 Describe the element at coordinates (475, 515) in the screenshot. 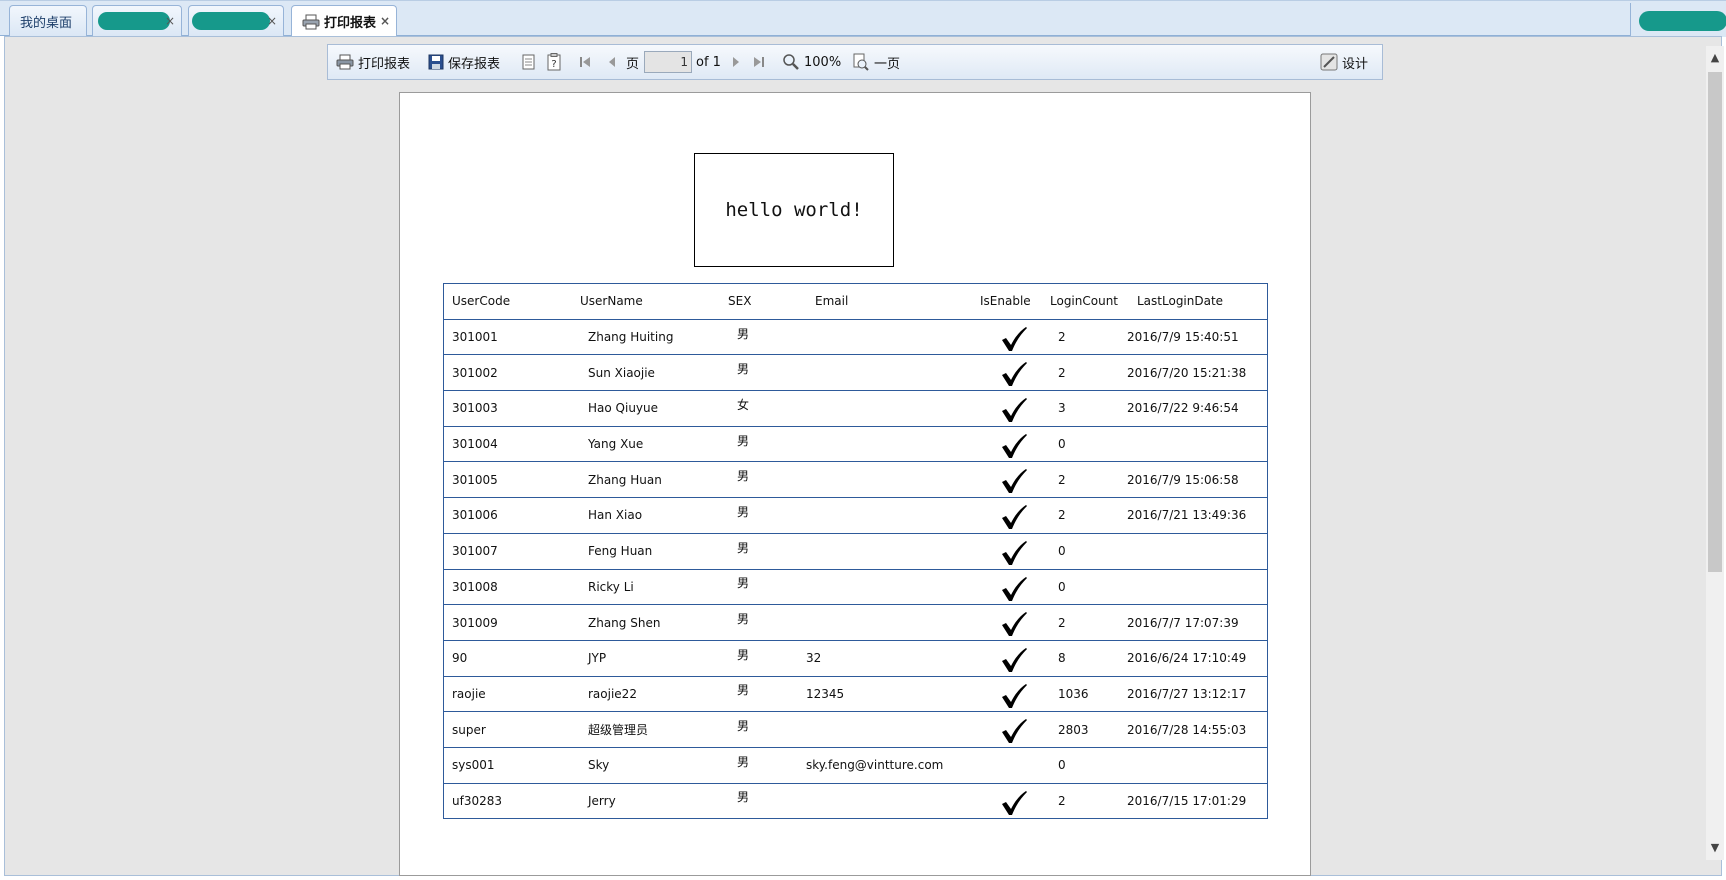

I see `cell-user-code: 301006` at that location.